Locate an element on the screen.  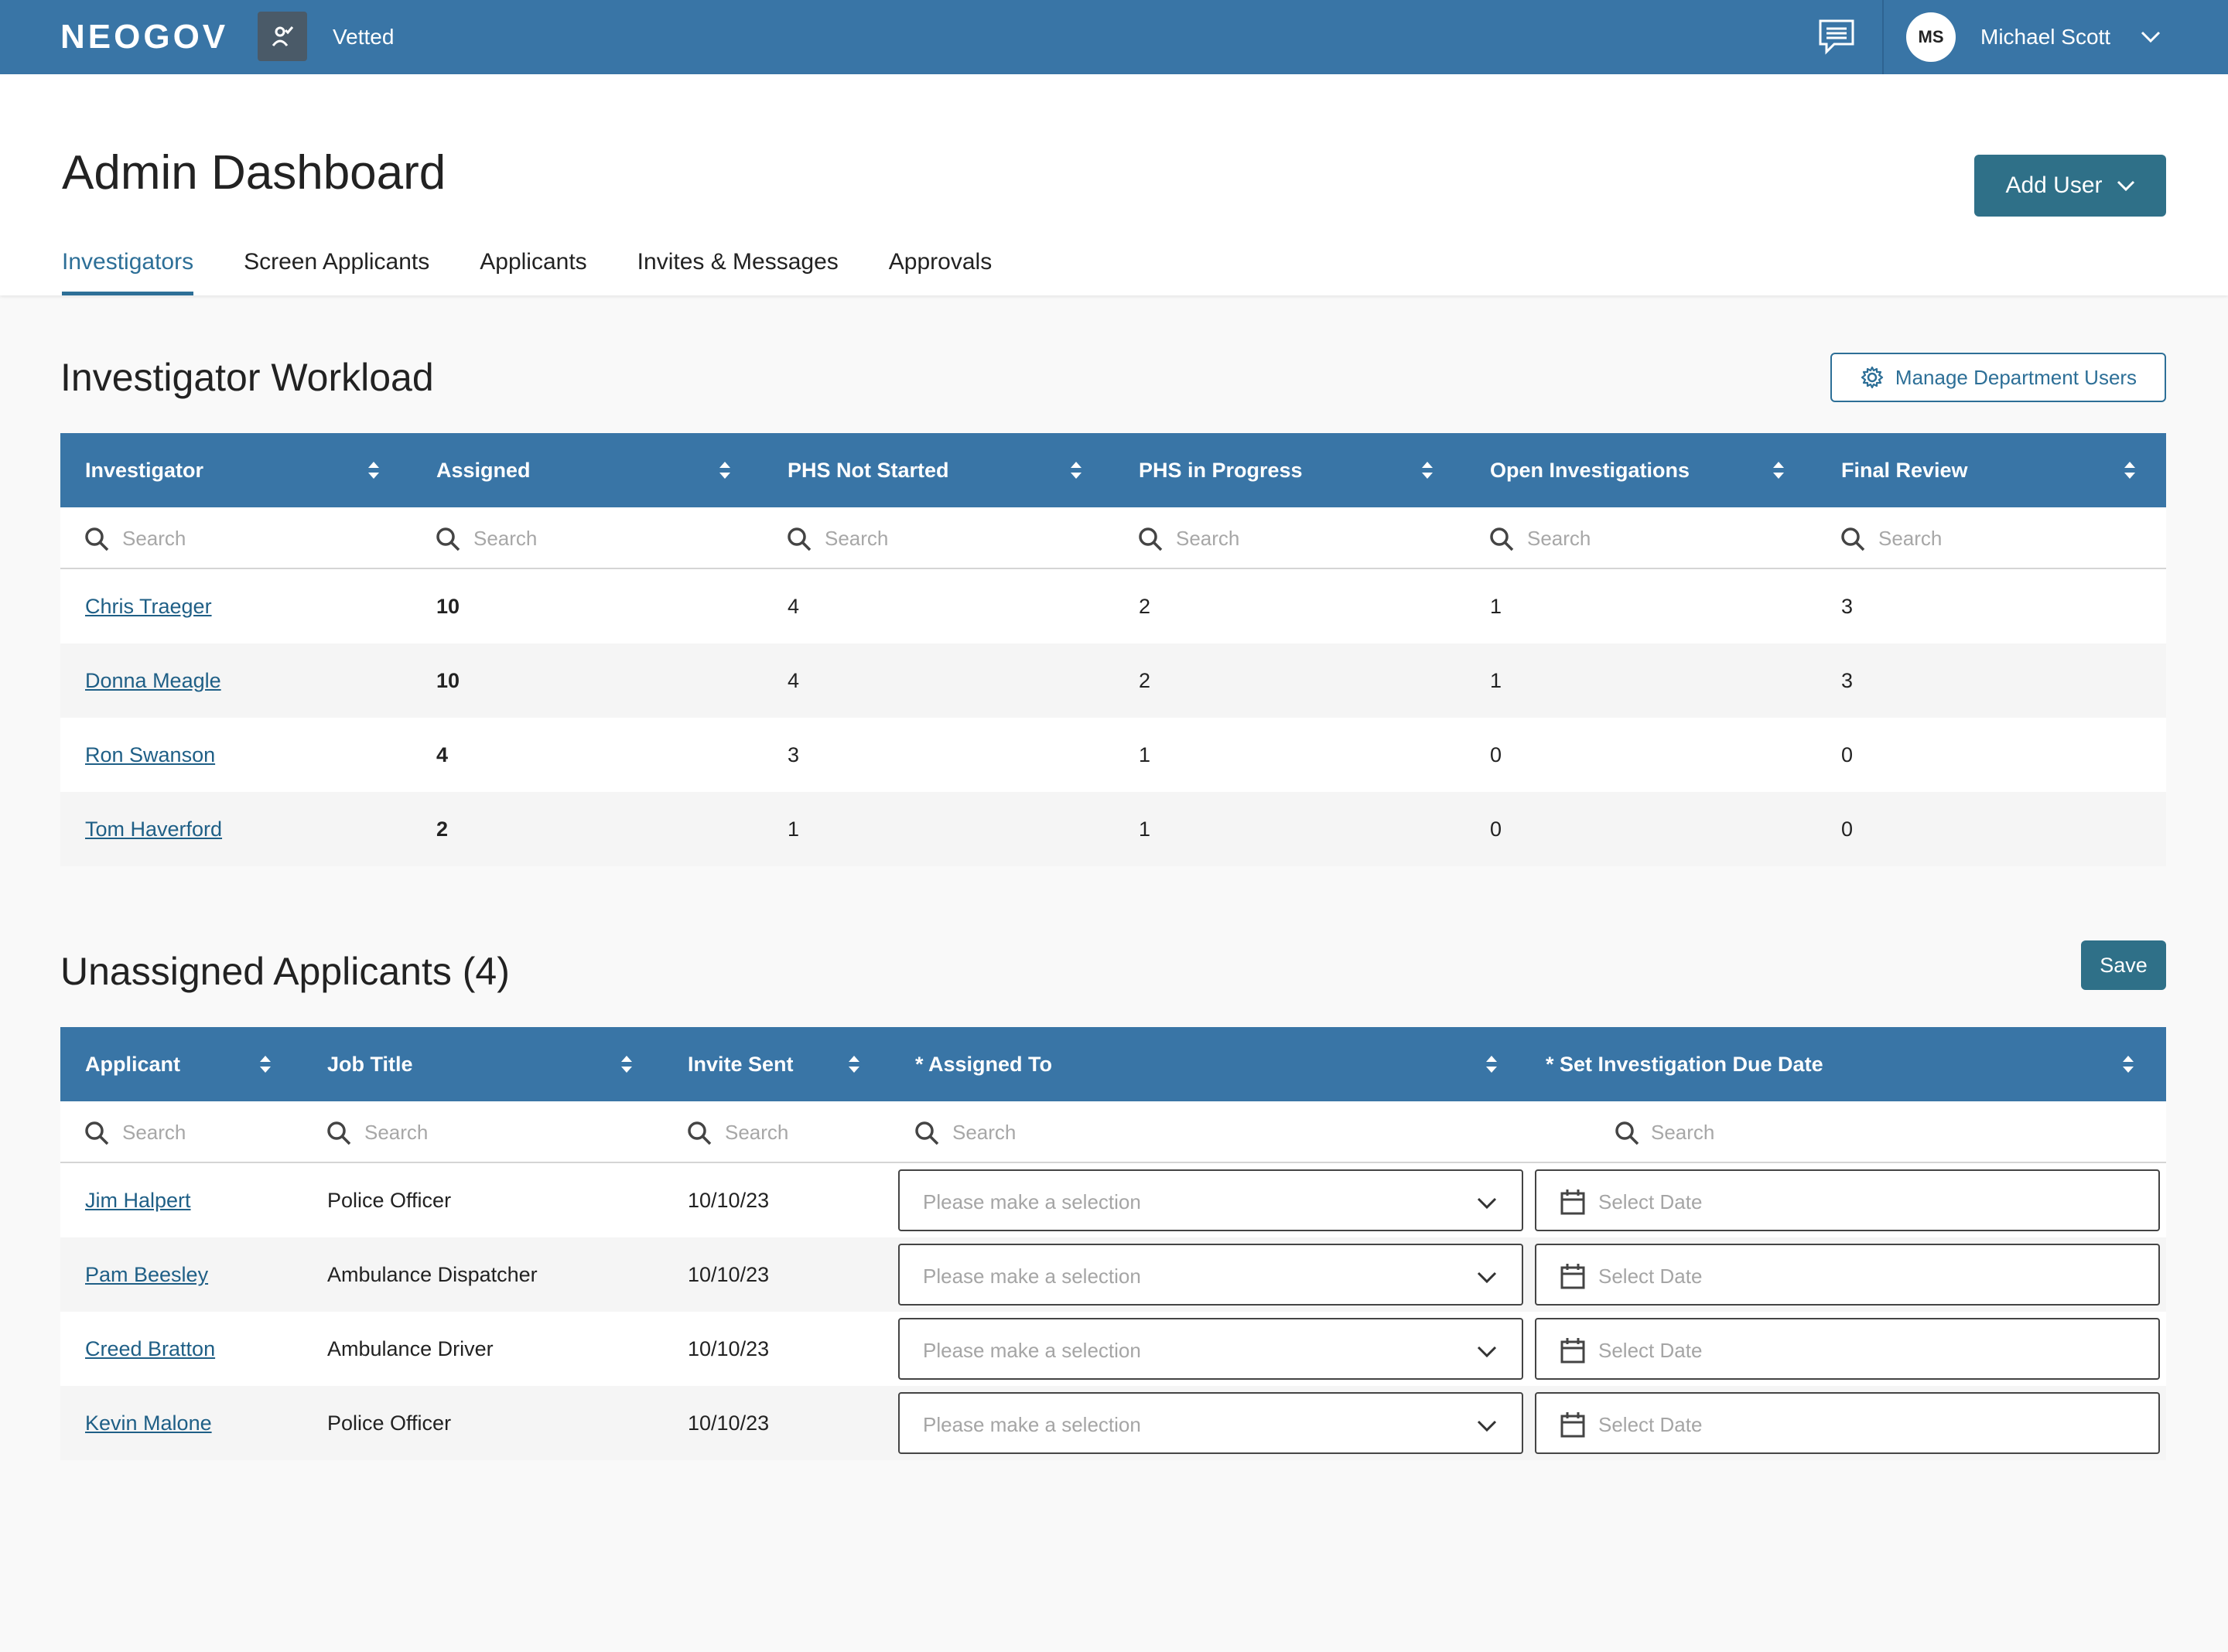
select-placeholder: Please make a selection is located at coordinates (1032, 1201).